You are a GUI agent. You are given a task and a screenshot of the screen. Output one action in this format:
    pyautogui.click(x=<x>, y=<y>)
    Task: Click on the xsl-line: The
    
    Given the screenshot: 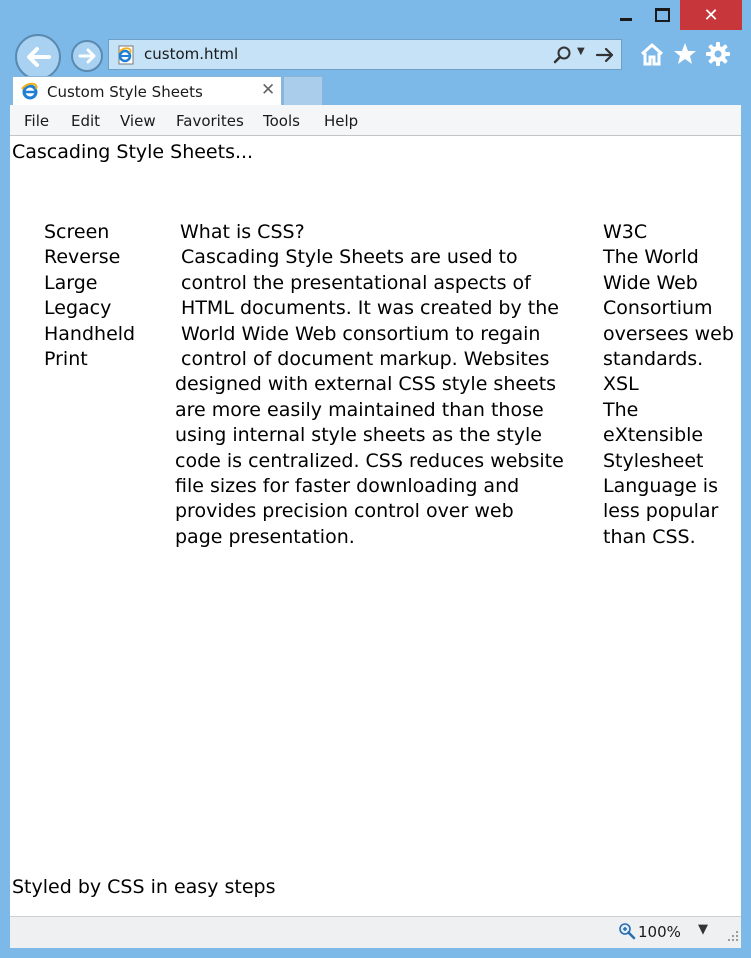 What is the action you would take?
    pyautogui.click(x=621, y=409)
    